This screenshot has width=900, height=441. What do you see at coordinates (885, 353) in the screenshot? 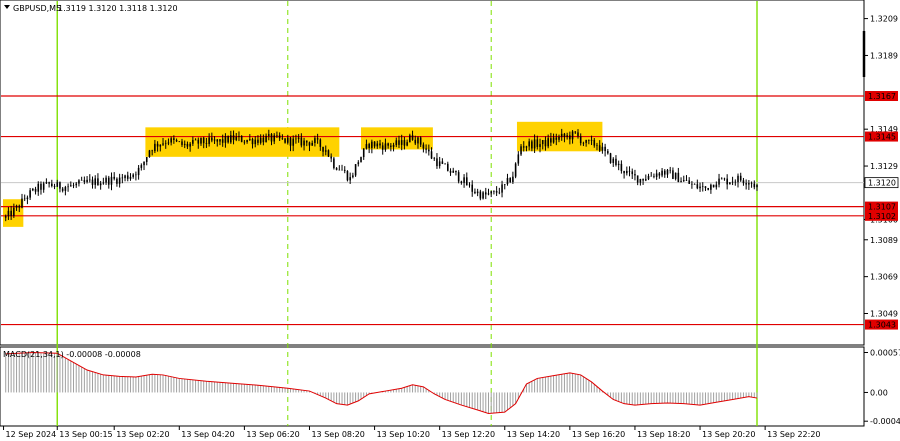
I see `macd-tick-label: 0.00057` at bounding box center [885, 353].